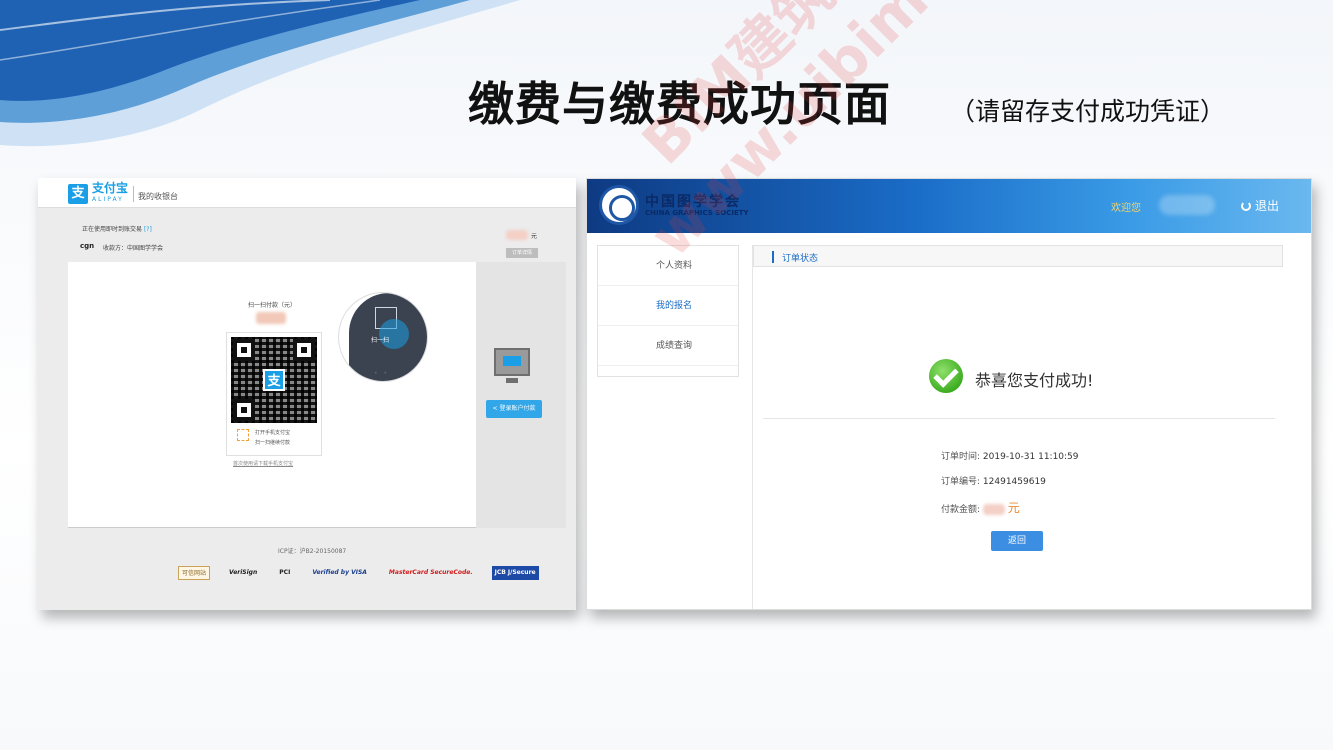 This screenshot has width=1333, height=750. I want to click on instruction-step-1: 打开手机支付宝, so click(273, 433).